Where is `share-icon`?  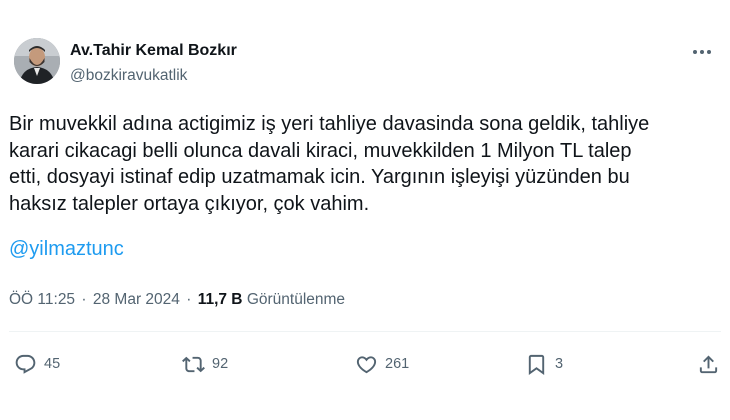
share-icon is located at coordinates (708, 363).